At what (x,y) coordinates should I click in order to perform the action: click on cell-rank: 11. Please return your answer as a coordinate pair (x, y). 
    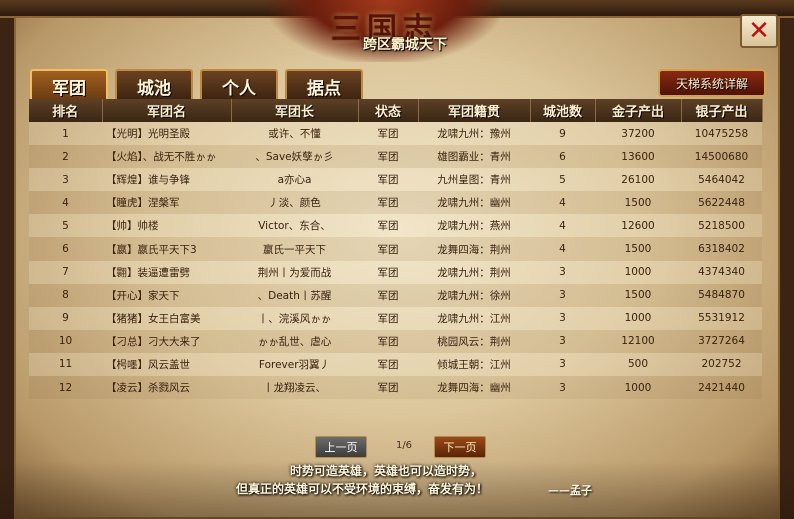
    Looking at the image, I should click on (65, 364).